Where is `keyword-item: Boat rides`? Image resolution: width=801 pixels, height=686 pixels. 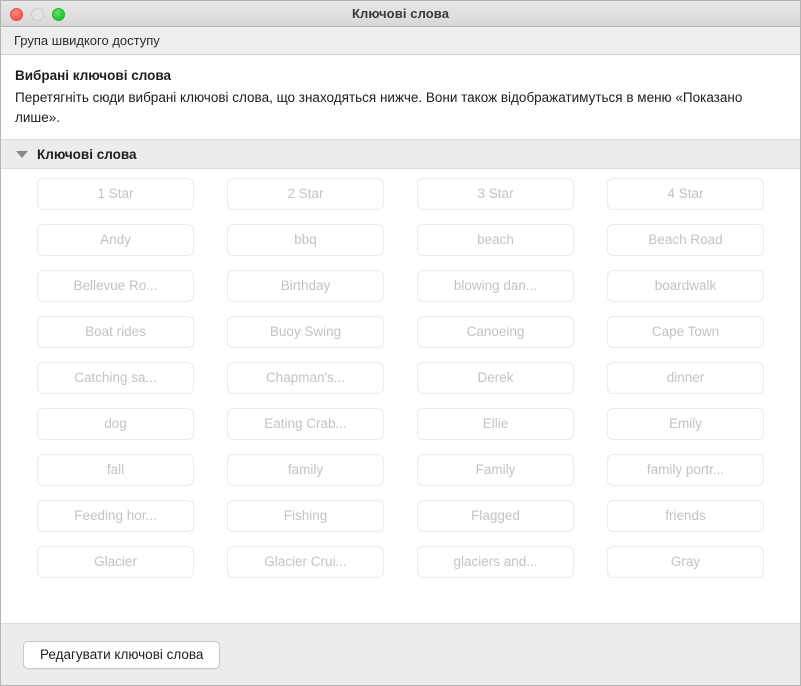 keyword-item: Boat rides is located at coordinates (115, 332).